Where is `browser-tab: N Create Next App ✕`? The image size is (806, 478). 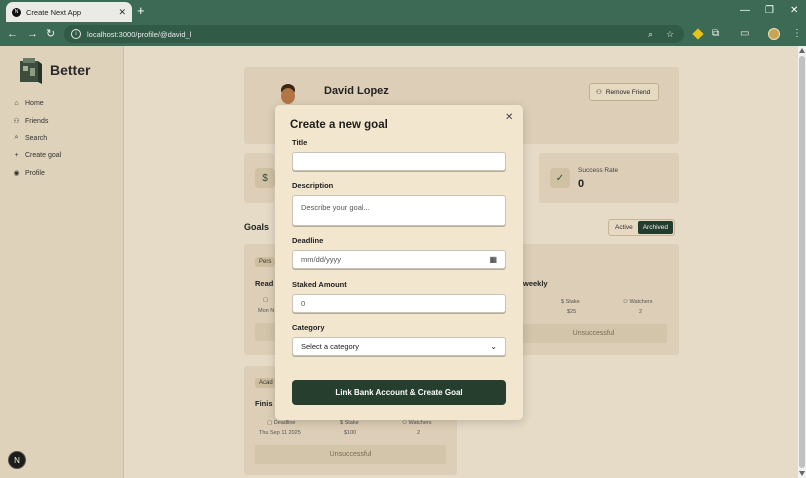 browser-tab: N Create Next App ✕ is located at coordinates (69, 12).